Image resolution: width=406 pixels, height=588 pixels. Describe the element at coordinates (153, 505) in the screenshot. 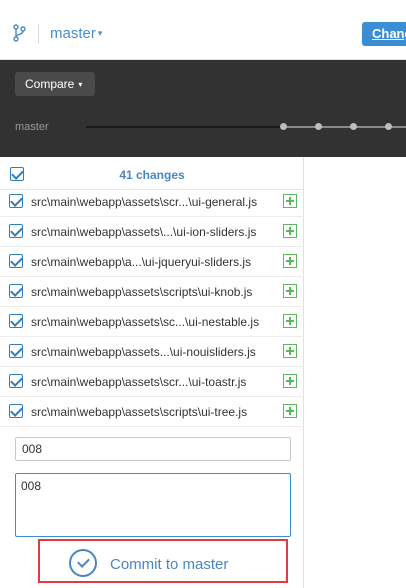

I see `commit-description-input: 008` at that location.